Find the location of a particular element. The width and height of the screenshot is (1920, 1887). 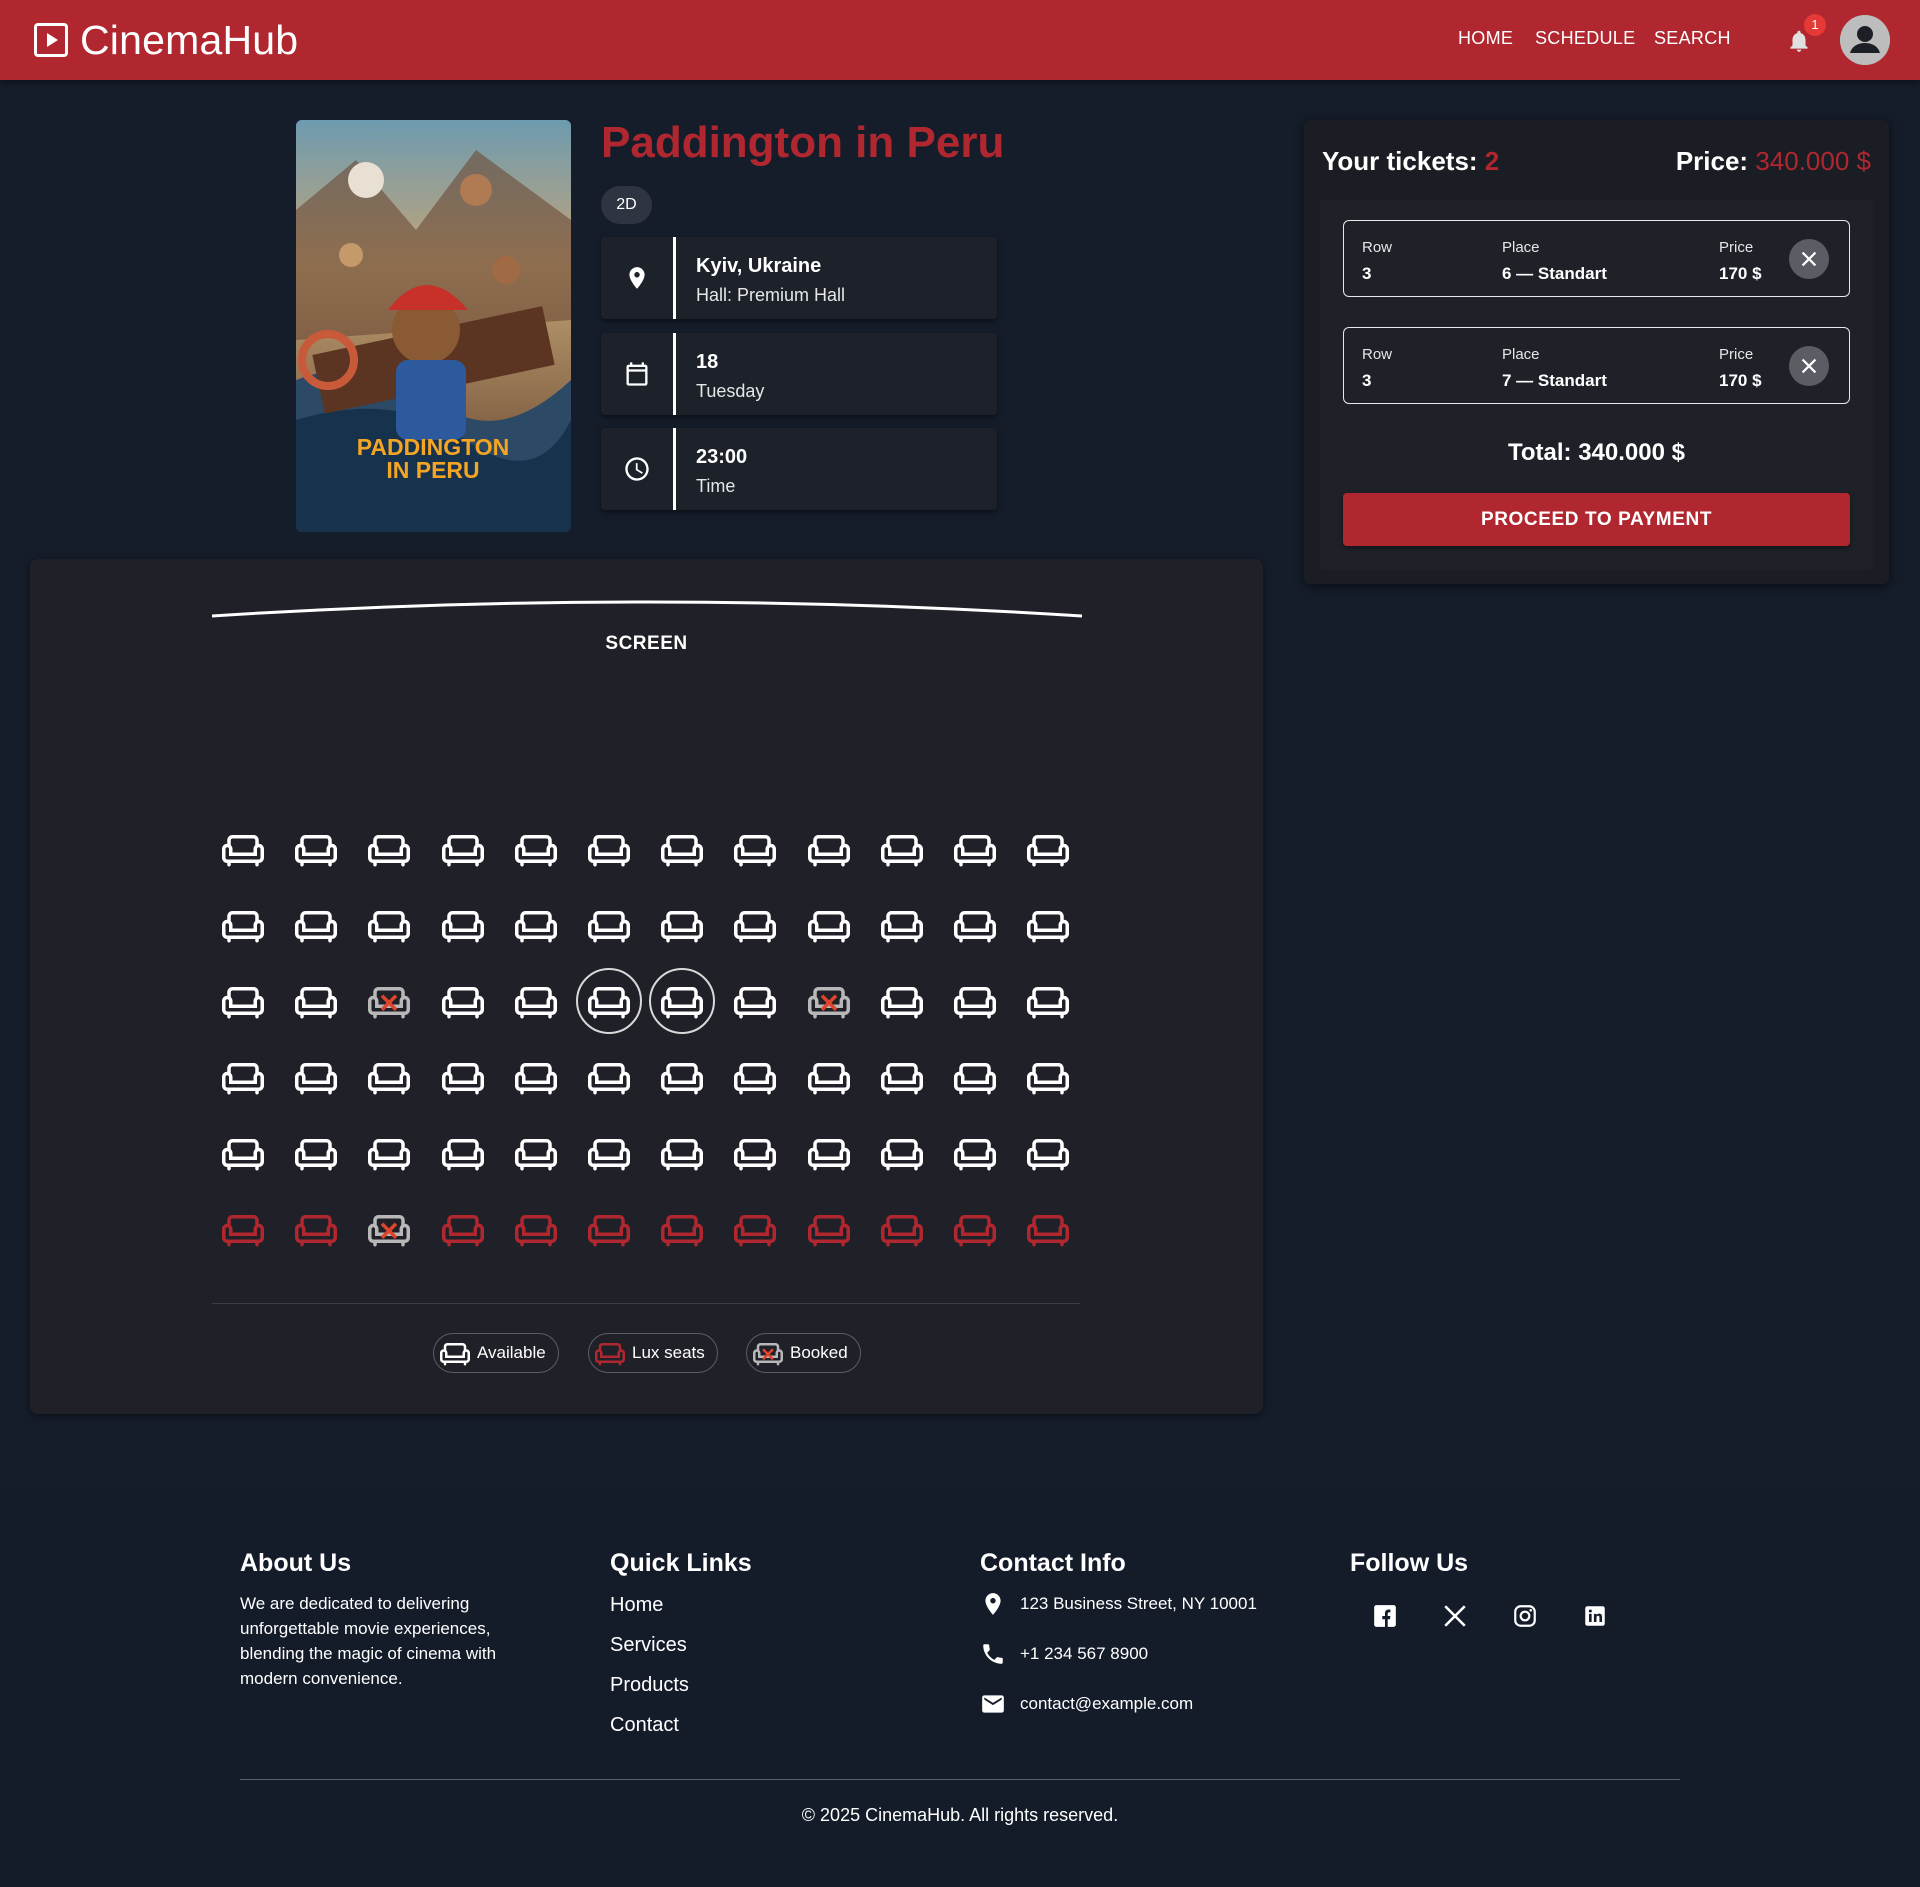

footer-link-products: Products is located at coordinates (649, 1685).